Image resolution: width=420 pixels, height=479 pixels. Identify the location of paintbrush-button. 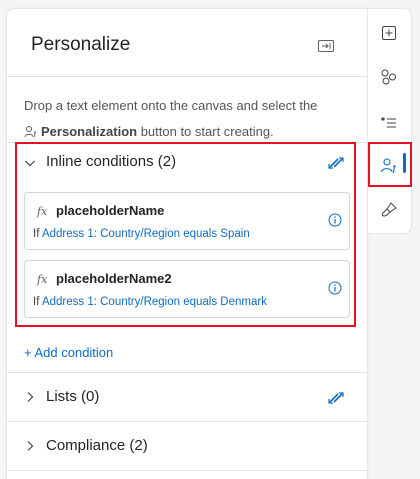
(389, 210).